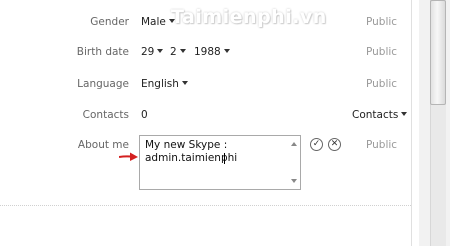  I want to click on scroll-up-icon, so click(294, 144).